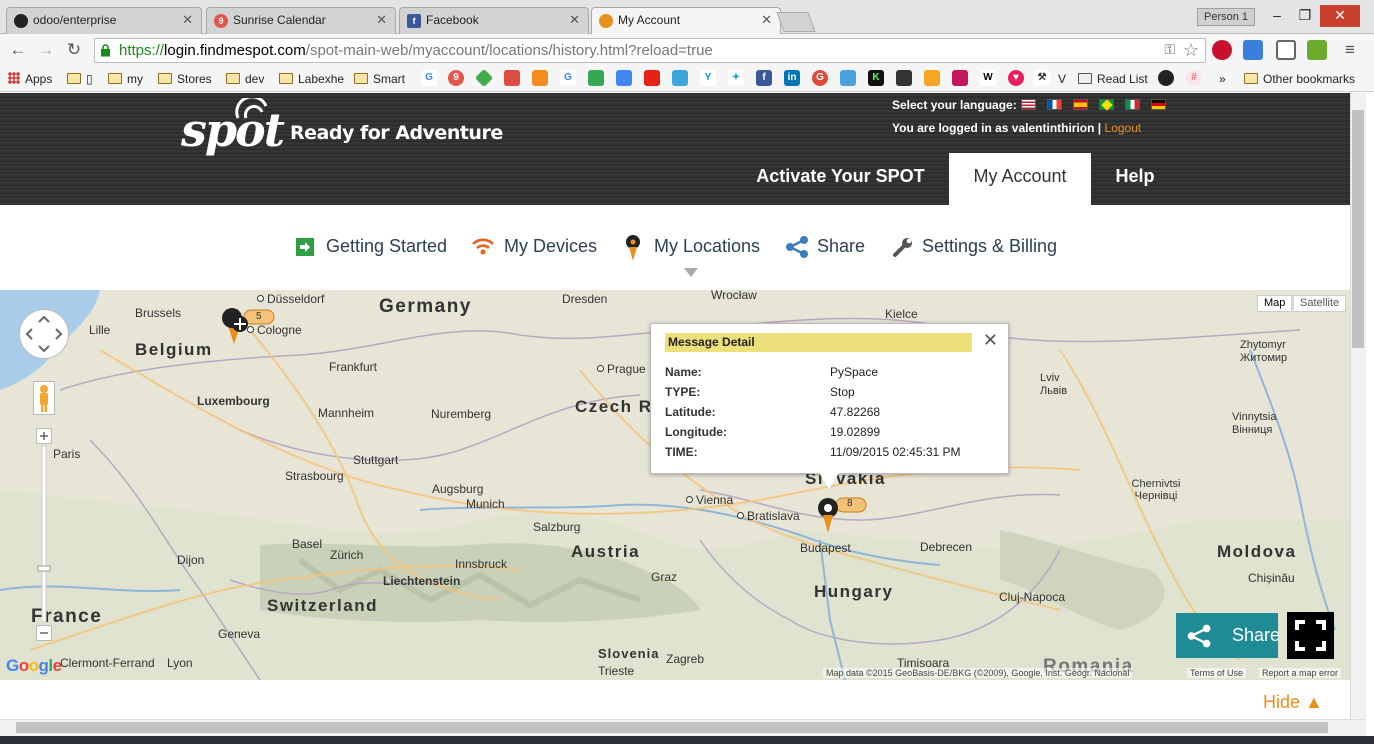 The height and width of the screenshot is (744, 1374). Describe the element at coordinates (46, 50) in the screenshot. I see `forward-arrow-icon: →` at that location.